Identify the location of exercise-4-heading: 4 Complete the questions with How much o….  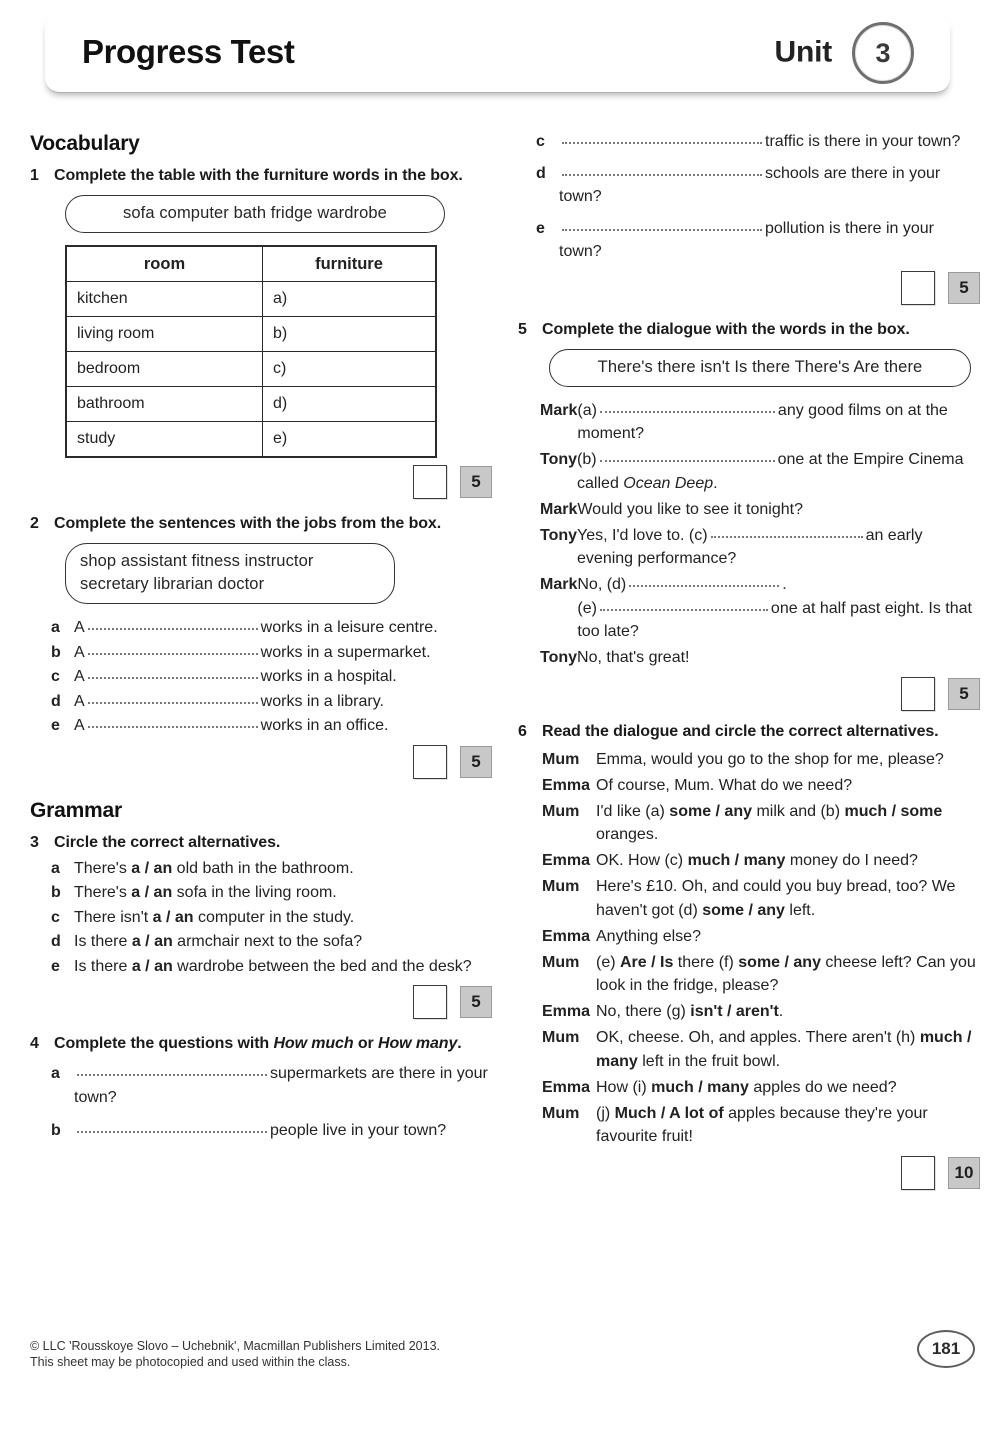
(261, 1043).